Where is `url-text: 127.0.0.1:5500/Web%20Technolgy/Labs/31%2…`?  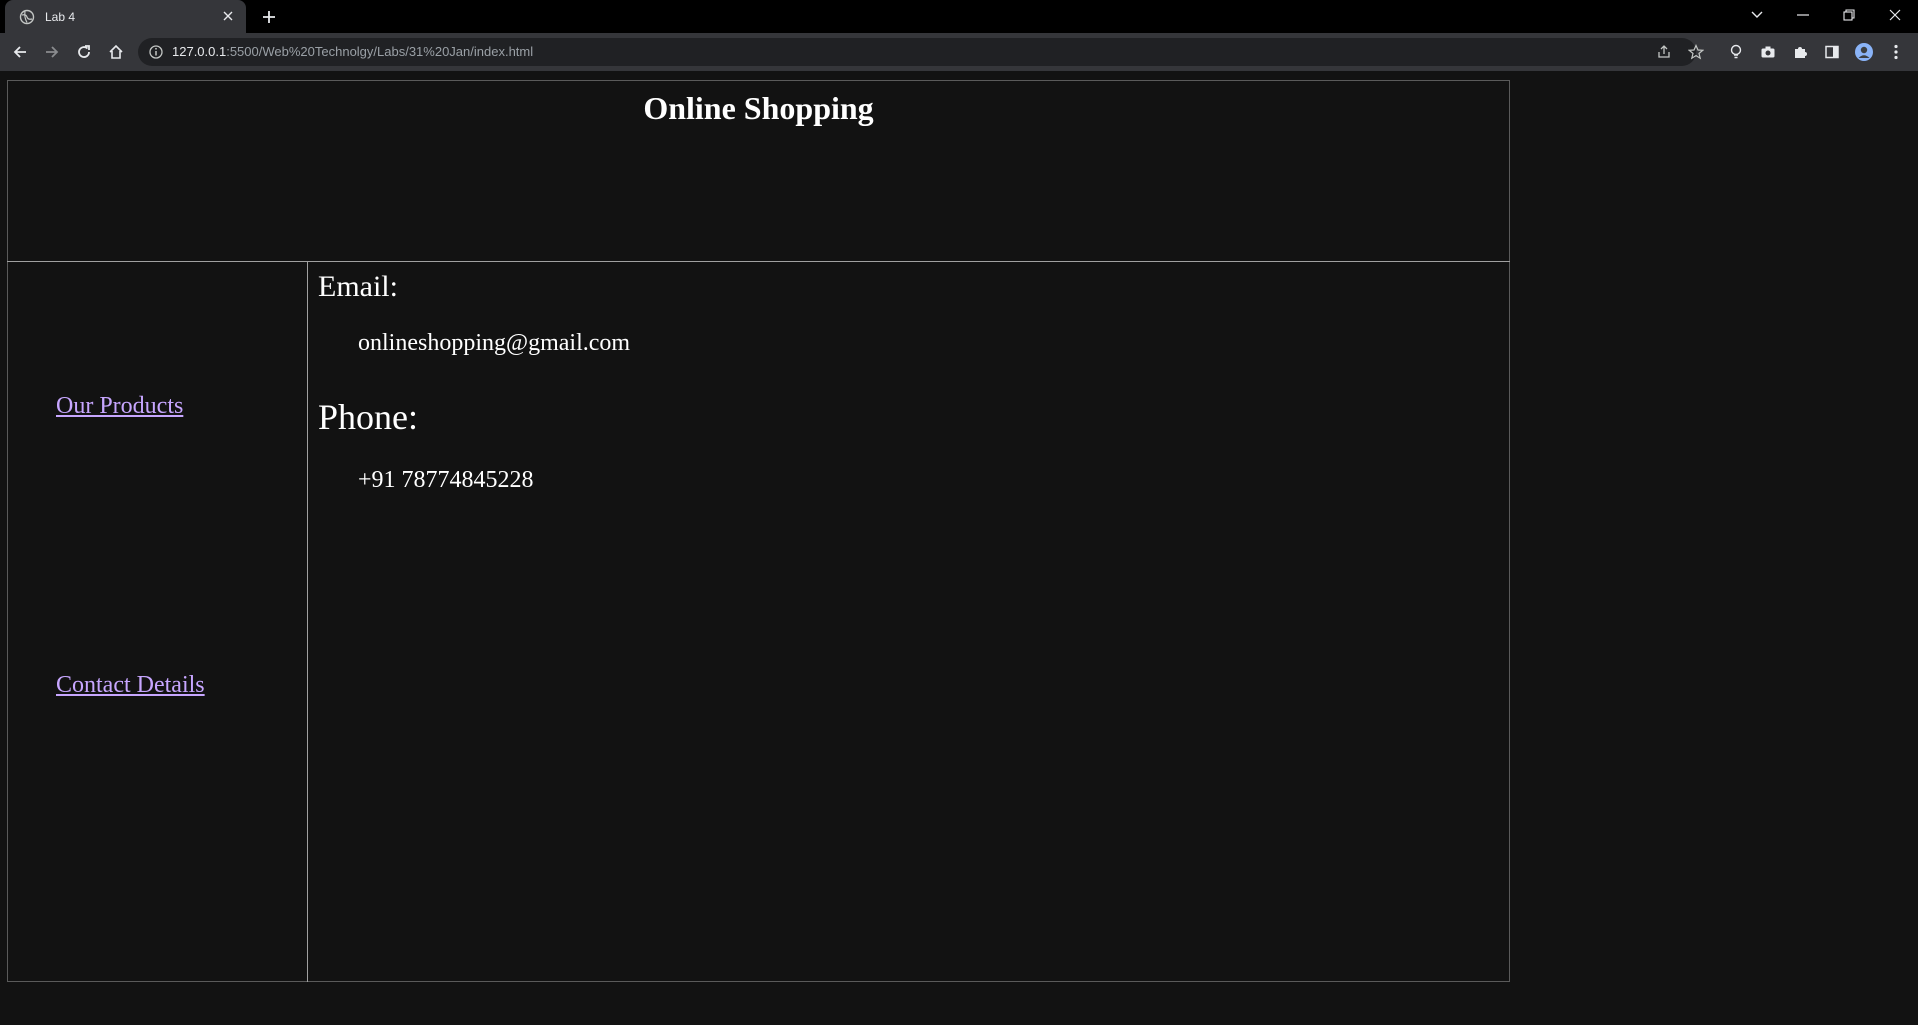
url-text: 127.0.0.1:5500/Web%20Technolgy/Labs/31%2… is located at coordinates (352, 51).